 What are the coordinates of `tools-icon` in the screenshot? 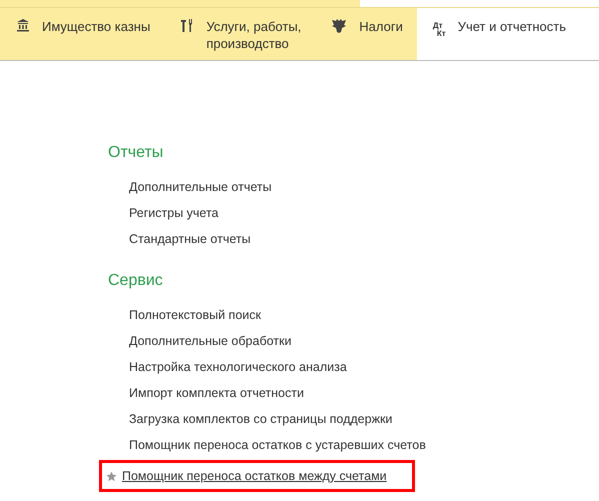 It's located at (187, 26).